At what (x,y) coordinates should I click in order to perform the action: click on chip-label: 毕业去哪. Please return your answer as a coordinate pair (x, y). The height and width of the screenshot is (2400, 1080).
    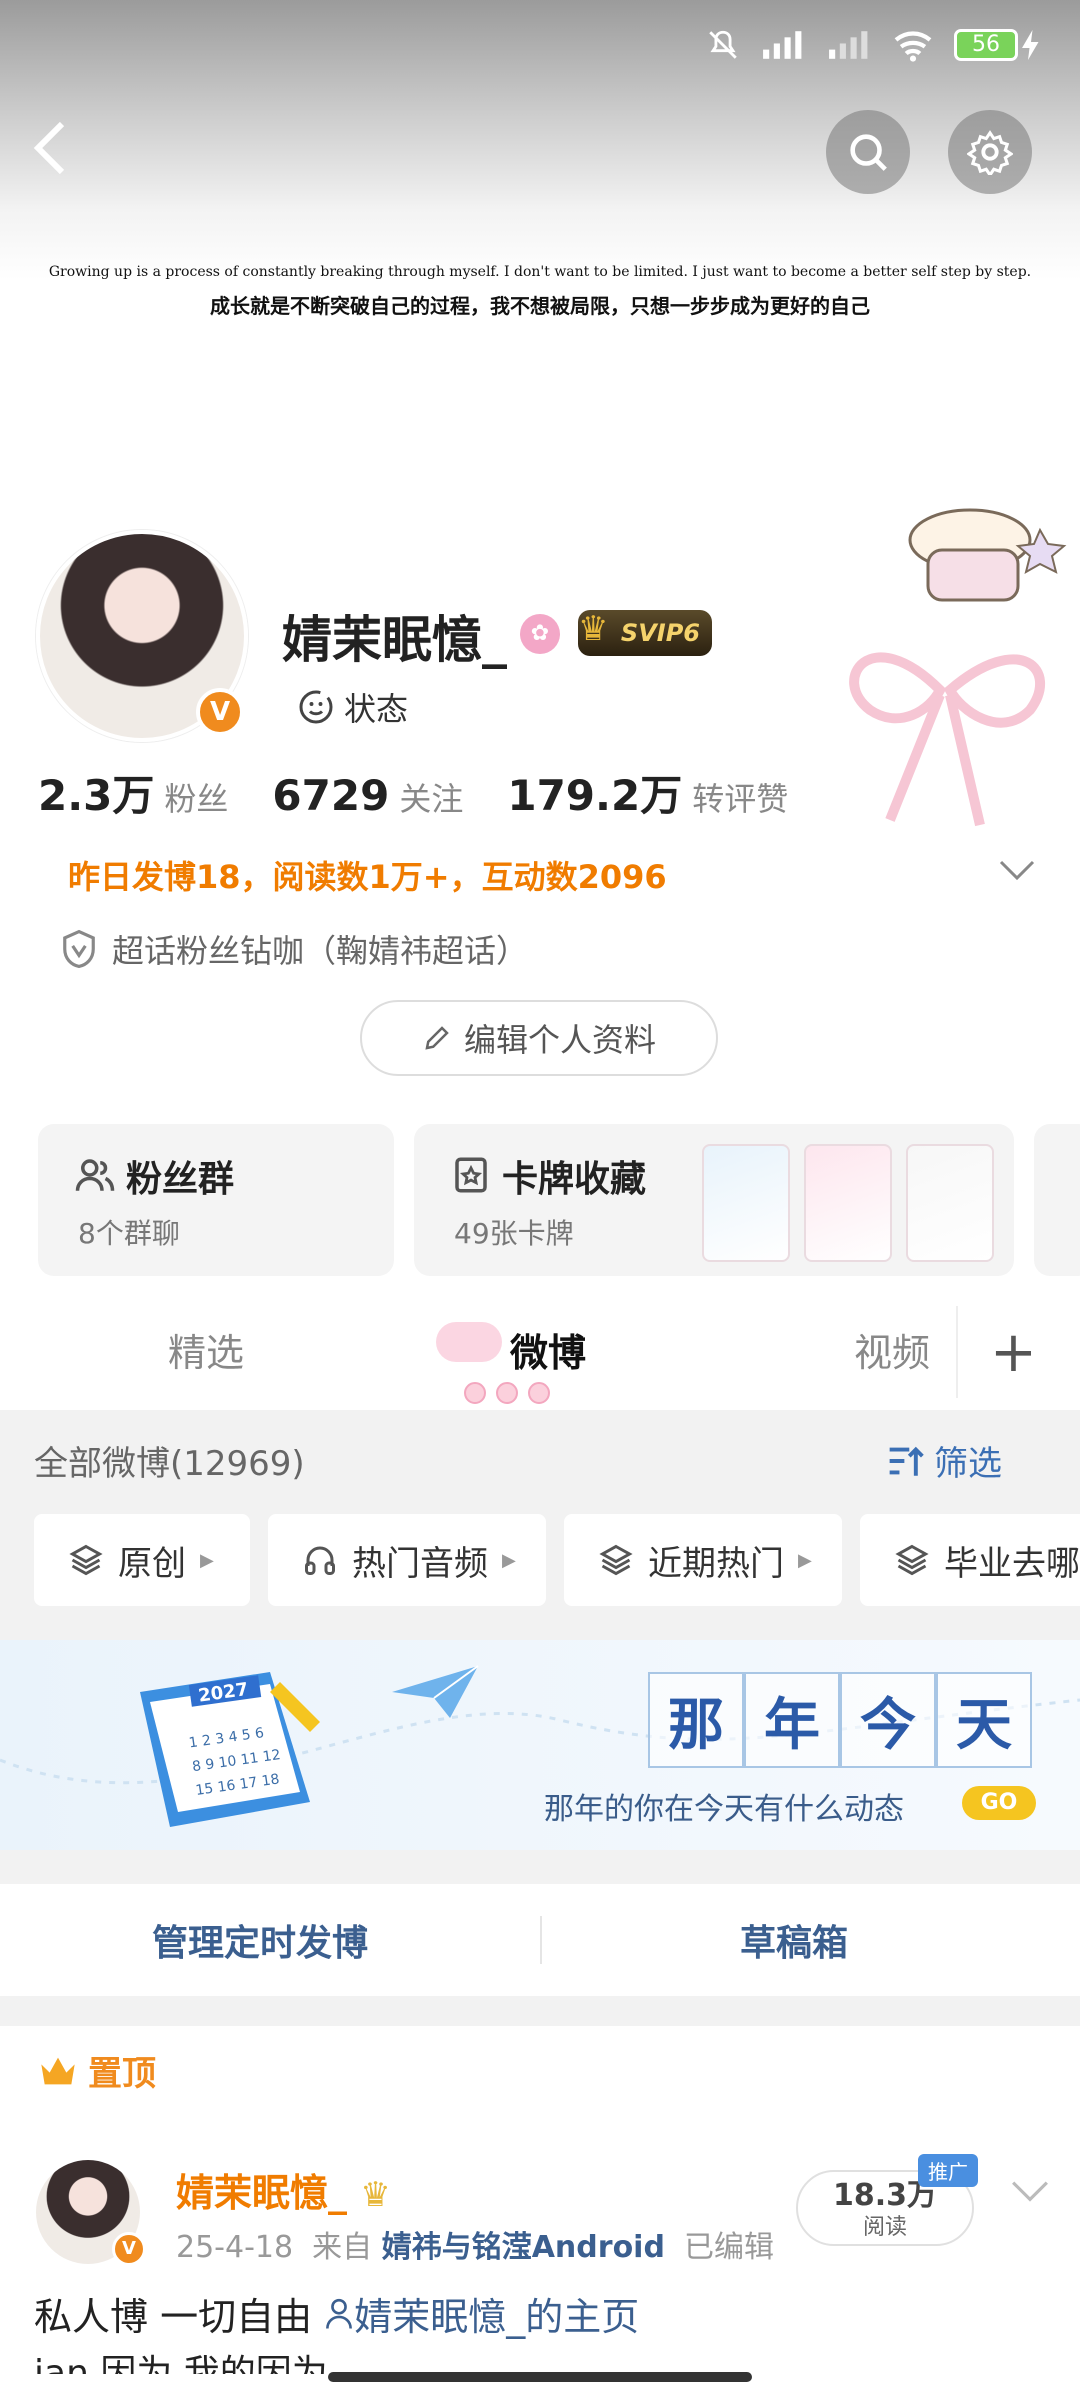
    Looking at the image, I should click on (1012, 1563).